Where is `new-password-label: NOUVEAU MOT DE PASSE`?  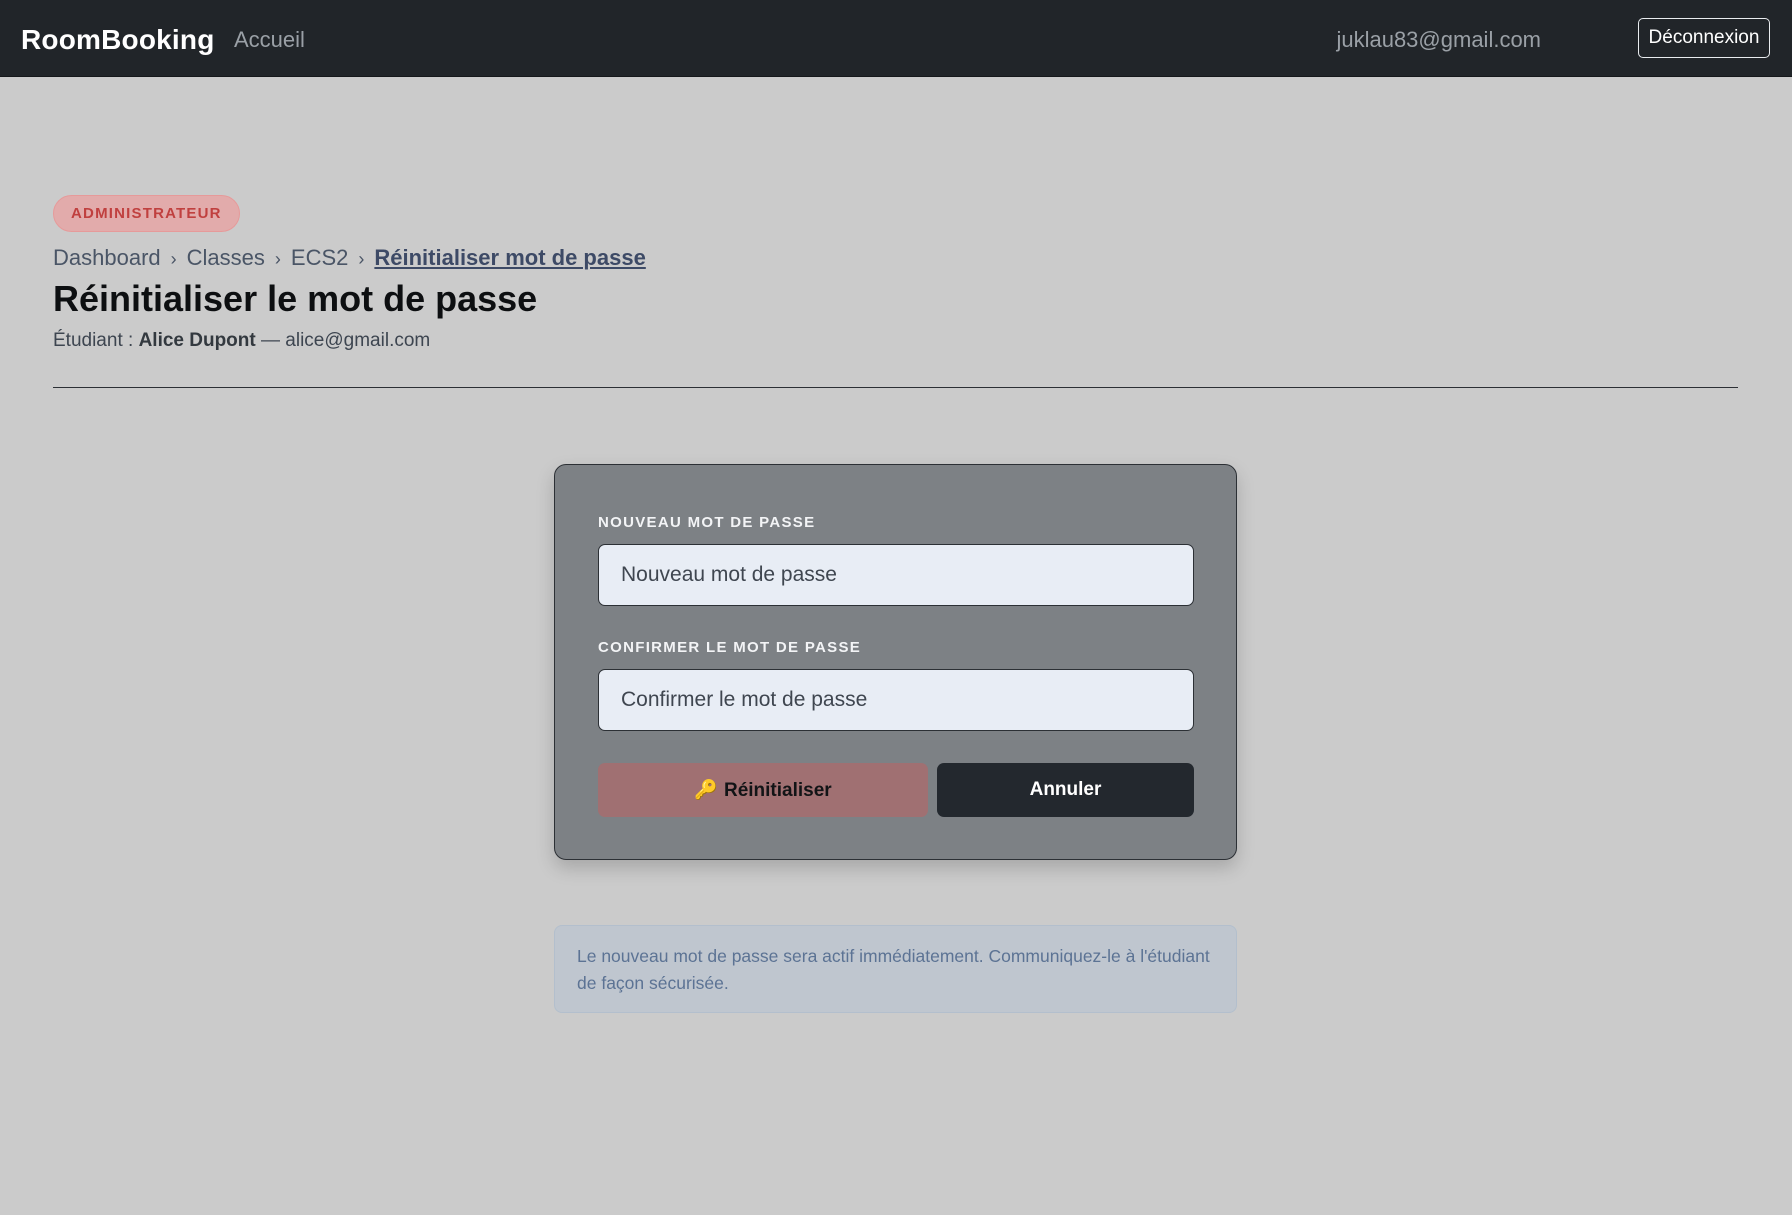 new-password-label: NOUVEAU MOT DE PASSE is located at coordinates (707, 522).